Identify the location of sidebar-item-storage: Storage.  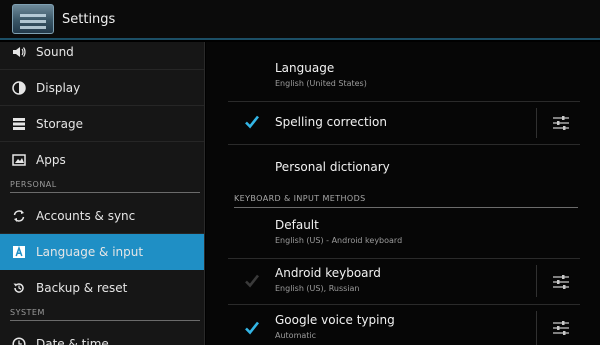
(102, 124).